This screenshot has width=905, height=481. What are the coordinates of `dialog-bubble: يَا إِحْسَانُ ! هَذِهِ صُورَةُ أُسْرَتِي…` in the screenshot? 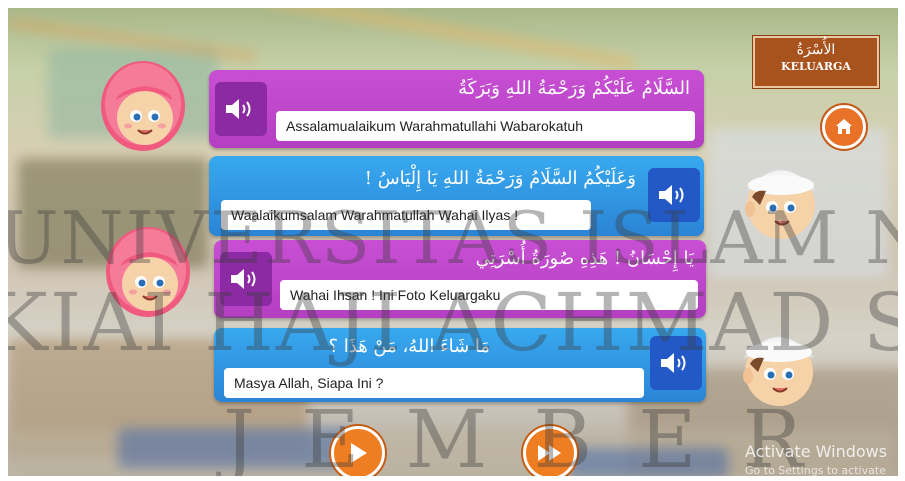 It's located at (460, 279).